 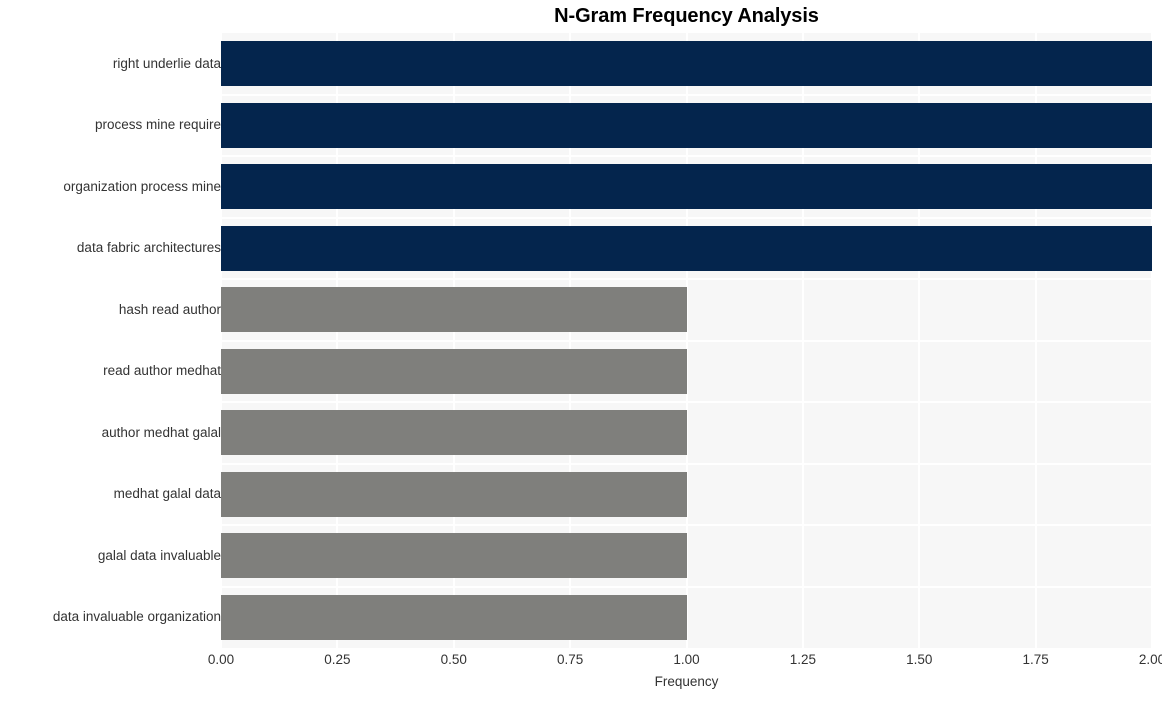 What do you see at coordinates (169, 309) in the screenshot?
I see `y-axis-tick-label: hash read author` at bounding box center [169, 309].